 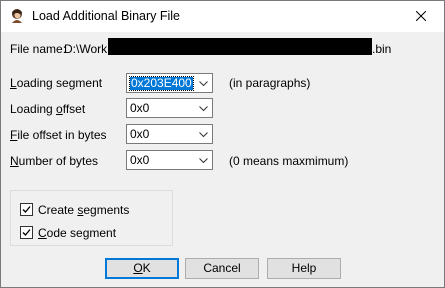 I want to click on file-offset-value: 0x0, so click(x=139, y=134).